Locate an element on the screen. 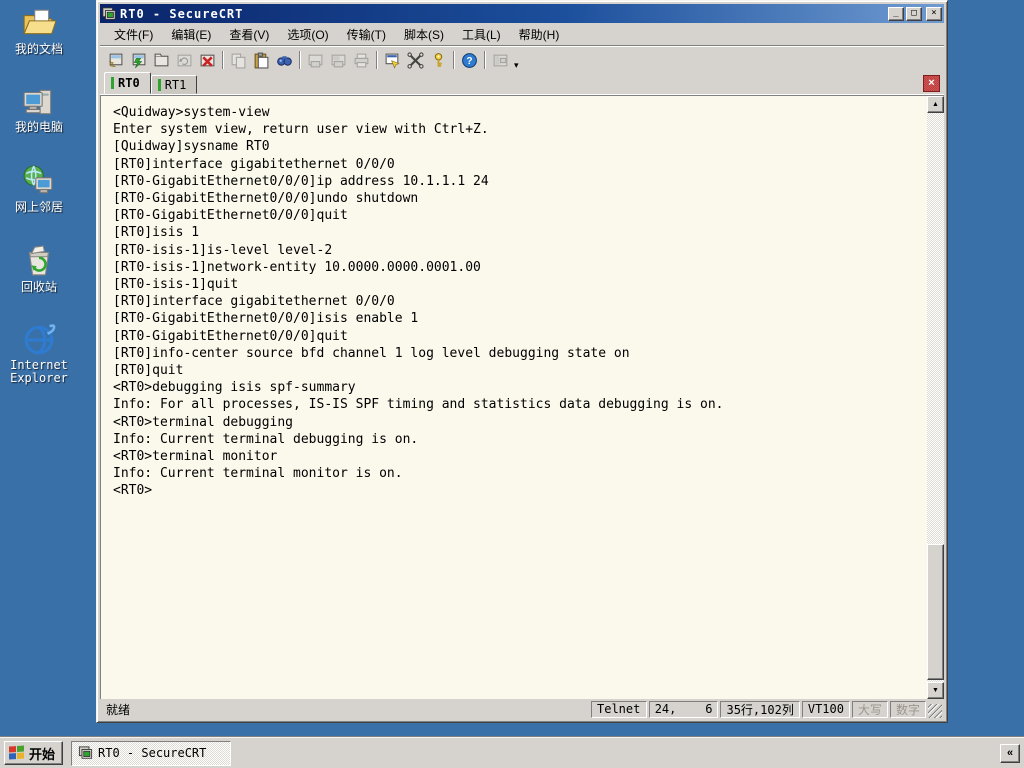  minimize-button: _ is located at coordinates (896, 13).